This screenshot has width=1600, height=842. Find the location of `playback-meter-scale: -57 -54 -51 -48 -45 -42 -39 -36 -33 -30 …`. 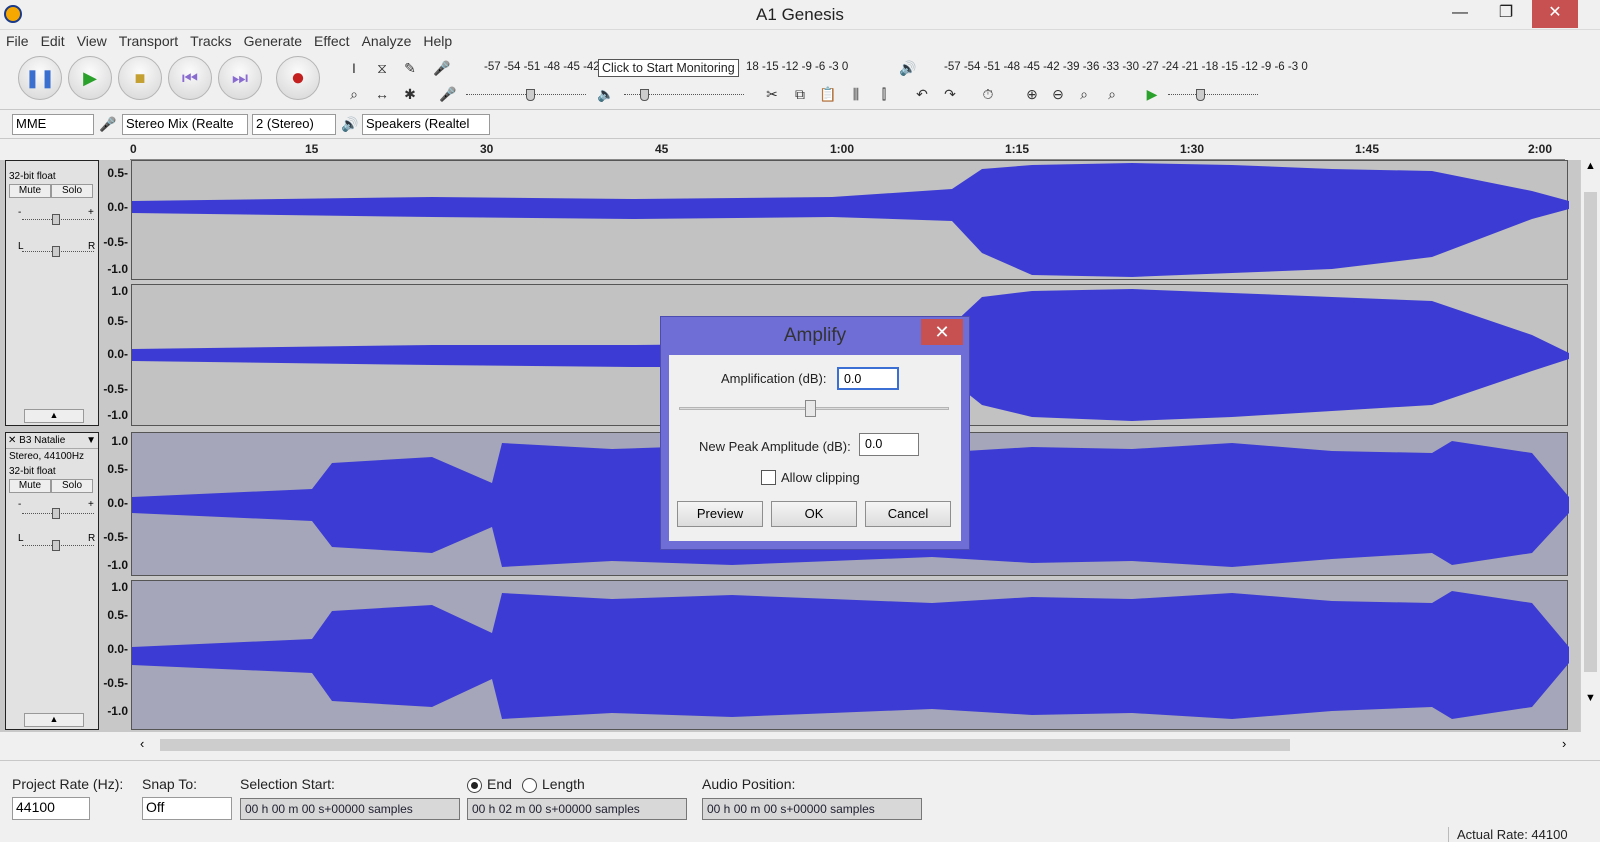

playback-meter-scale: -57 -54 -51 -48 -45 -42 -39 -36 -33 -30 … is located at coordinates (1126, 67).